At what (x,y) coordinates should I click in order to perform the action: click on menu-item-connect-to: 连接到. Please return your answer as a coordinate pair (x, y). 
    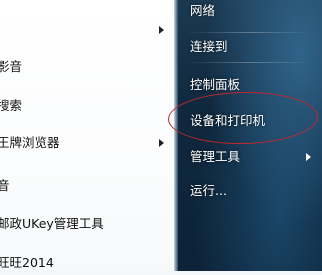
    Looking at the image, I should click on (209, 47).